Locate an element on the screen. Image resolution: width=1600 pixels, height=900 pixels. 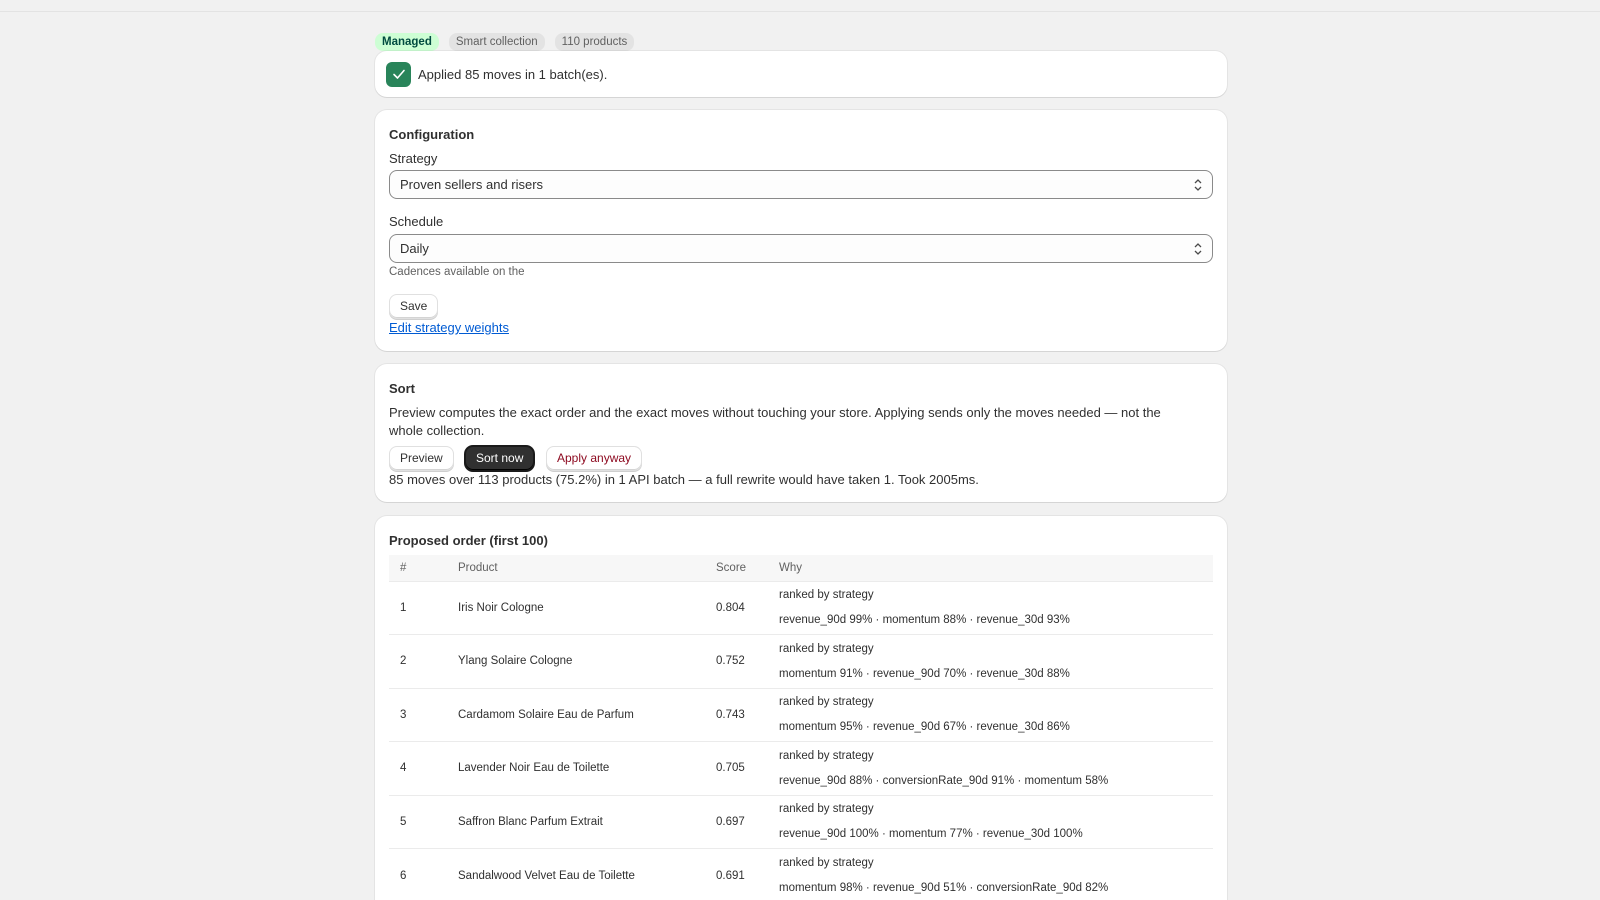
row-score: 0.743 is located at coordinates (736, 714).